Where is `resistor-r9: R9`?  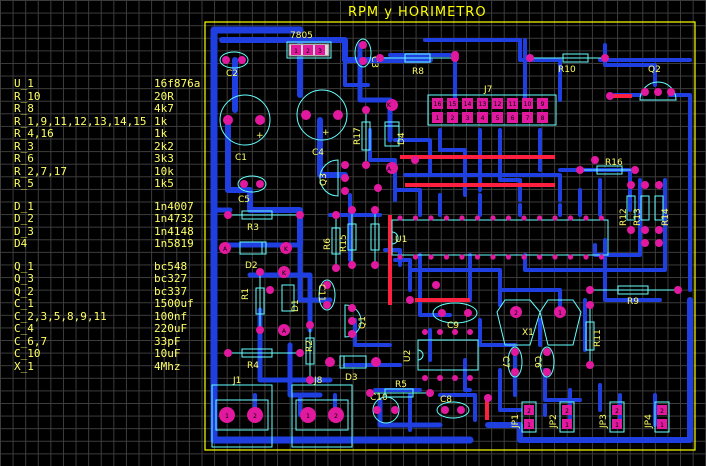 resistor-r9: R9 is located at coordinates (634, 296).